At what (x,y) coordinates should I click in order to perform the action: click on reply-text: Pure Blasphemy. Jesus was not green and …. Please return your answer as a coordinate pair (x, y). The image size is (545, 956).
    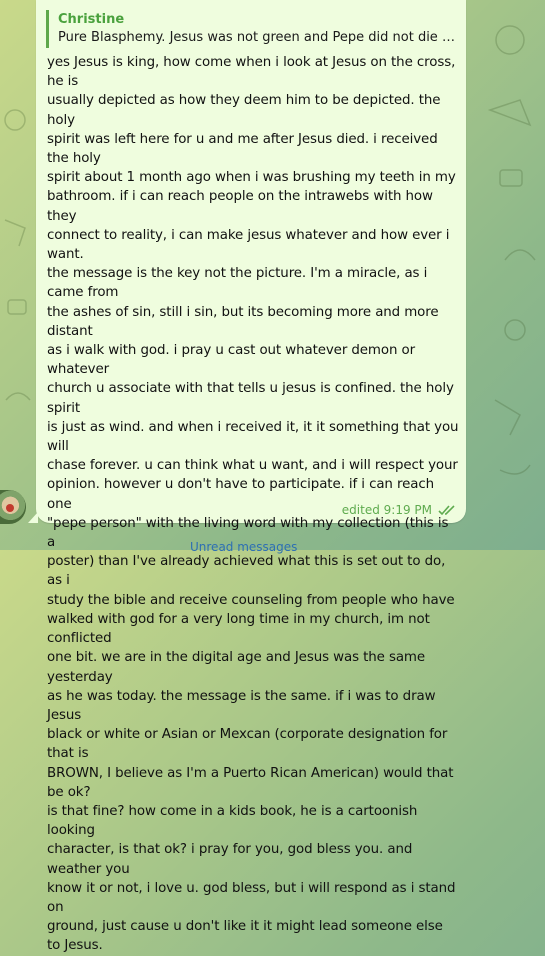
    Looking at the image, I should click on (257, 37).